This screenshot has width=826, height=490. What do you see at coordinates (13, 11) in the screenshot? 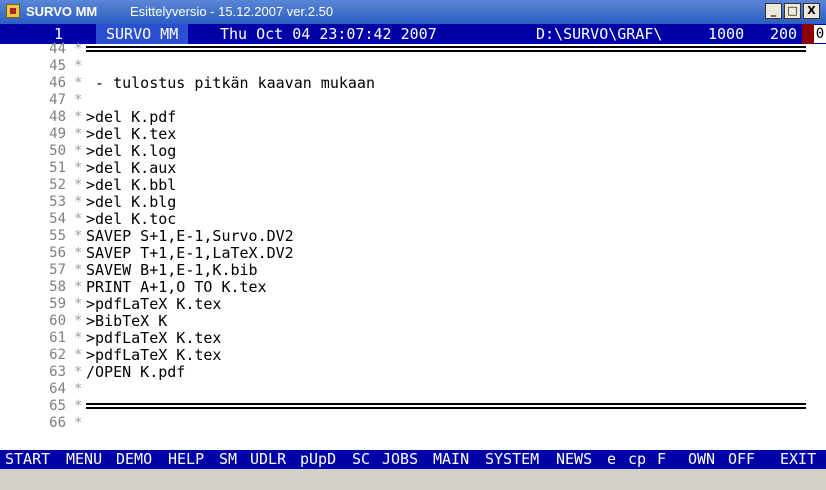
I see `survo-app-icon` at bounding box center [13, 11].